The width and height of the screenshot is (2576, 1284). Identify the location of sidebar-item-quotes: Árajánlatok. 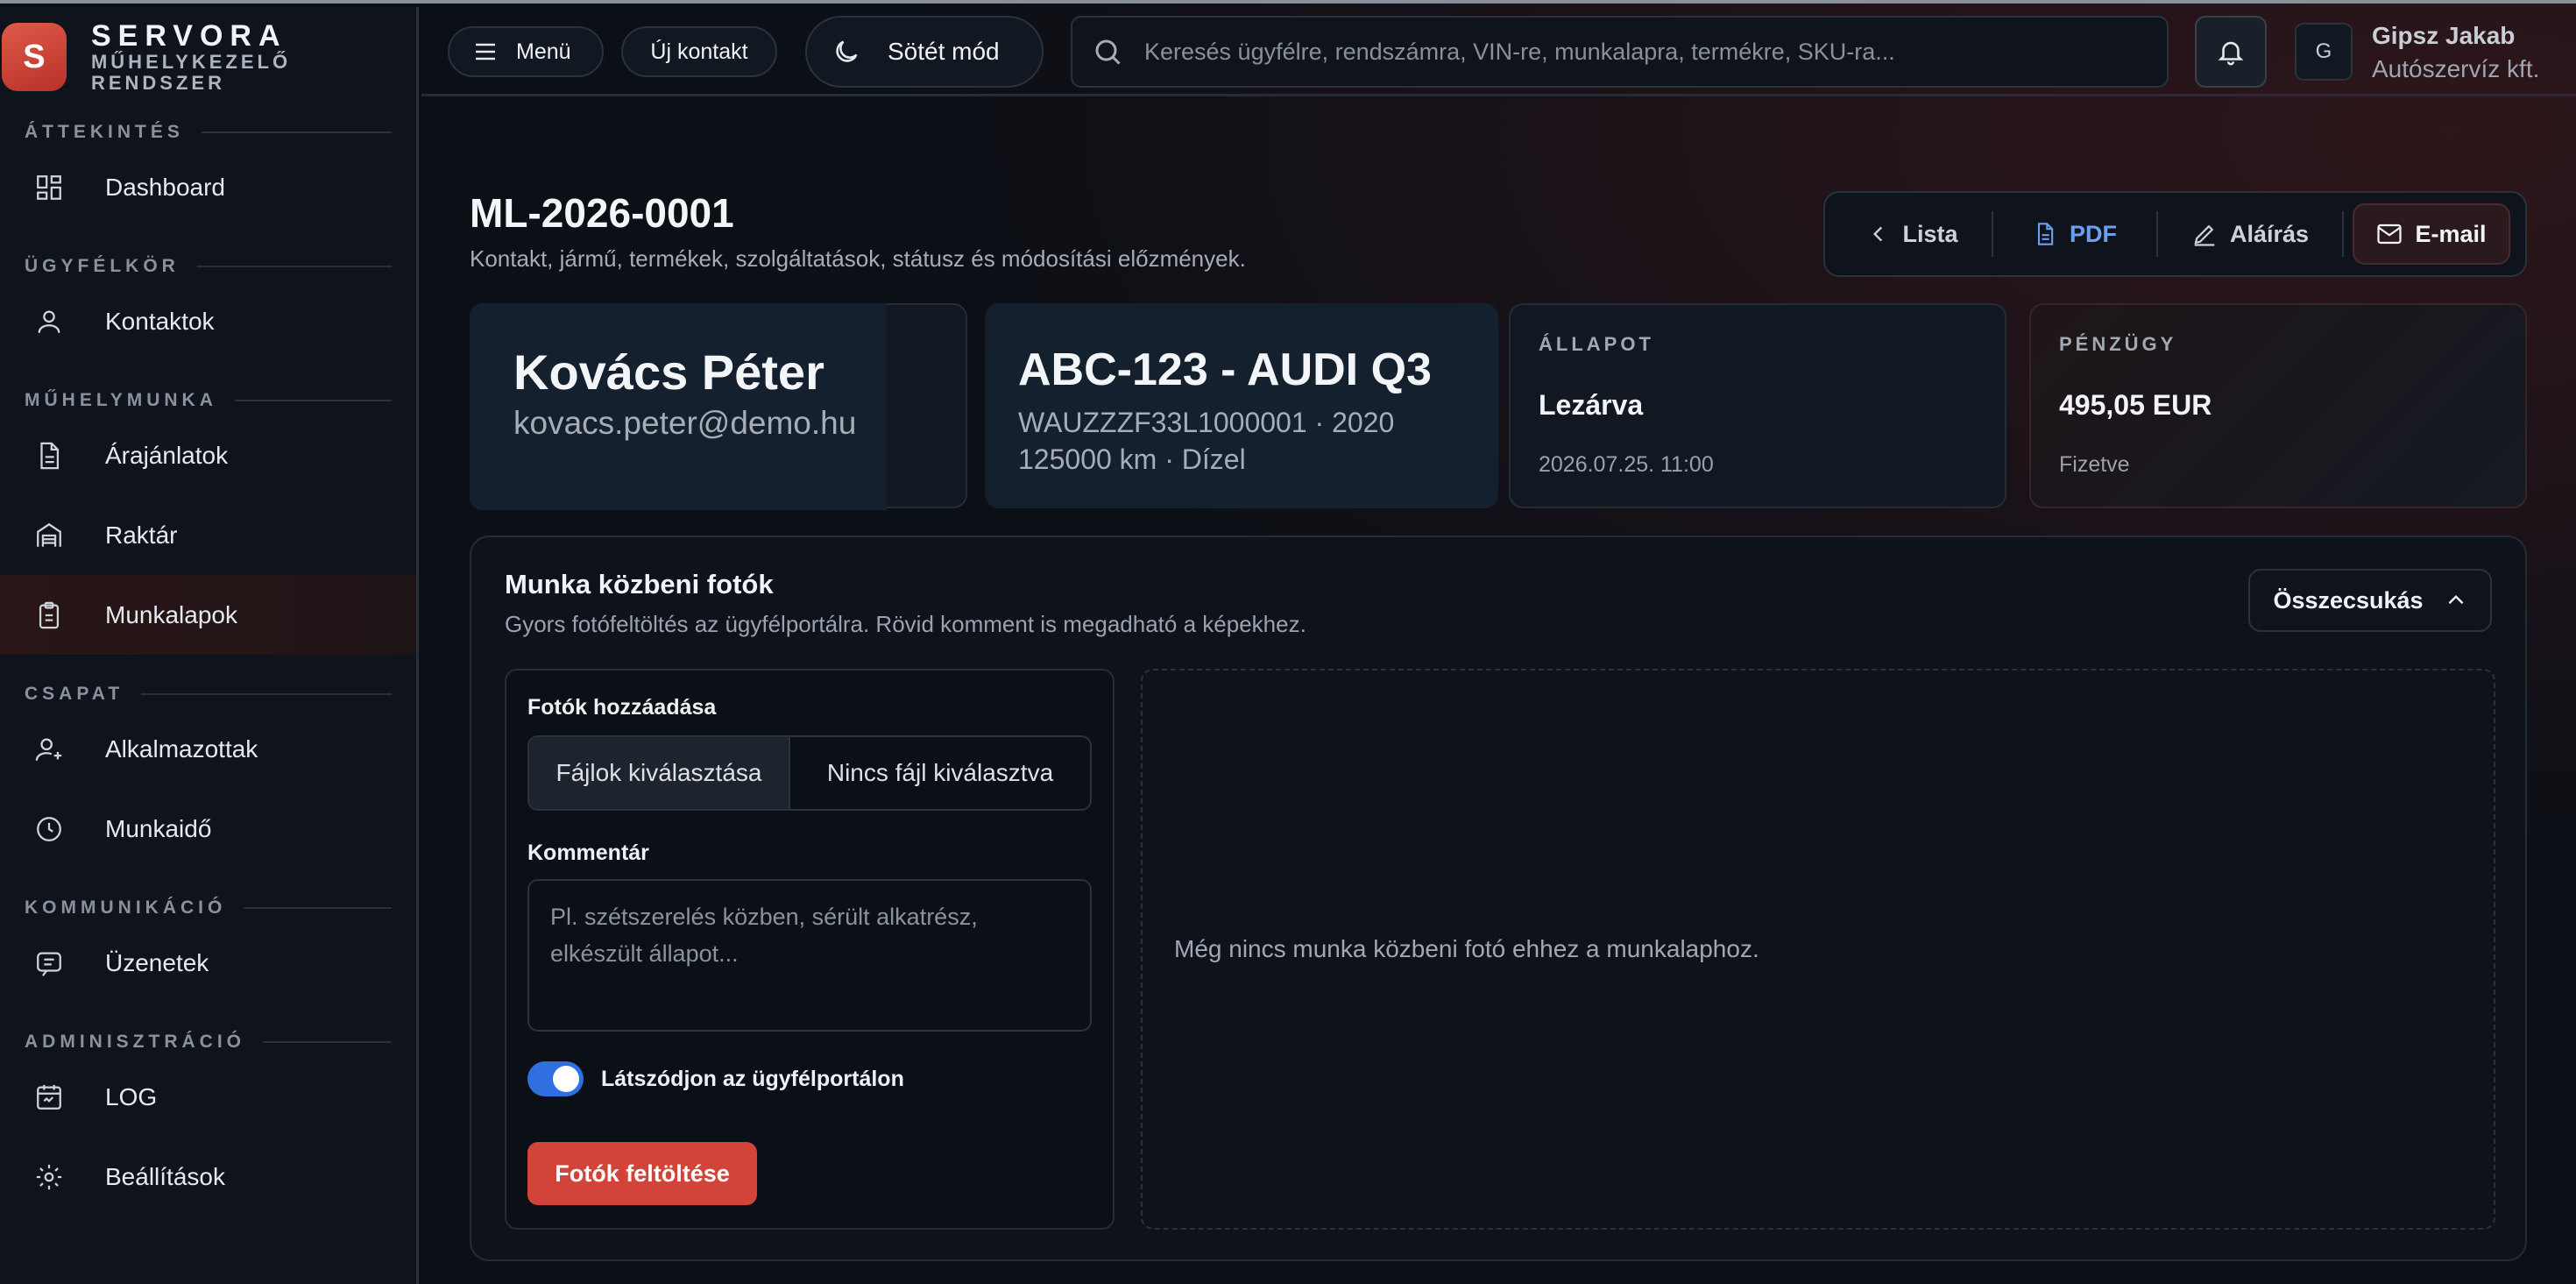
(208, 455).